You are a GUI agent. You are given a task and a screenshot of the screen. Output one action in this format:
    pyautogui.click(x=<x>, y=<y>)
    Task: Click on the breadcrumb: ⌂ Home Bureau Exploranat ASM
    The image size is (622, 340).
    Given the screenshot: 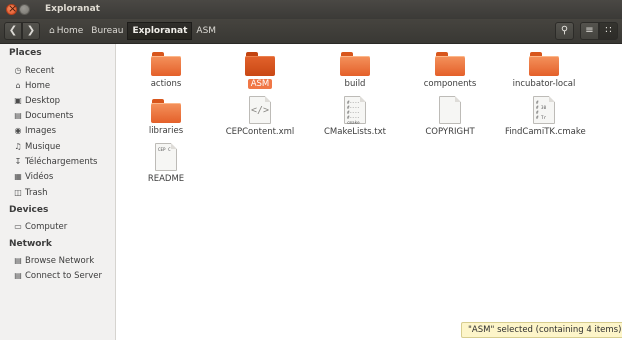 What is the action you would take?
    pyautogui.click(x=132, y=31)
    